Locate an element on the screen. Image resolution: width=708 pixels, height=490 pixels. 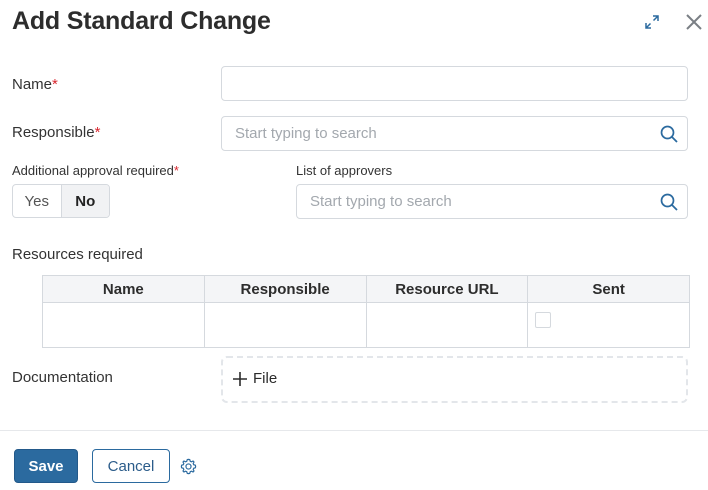
dialog-title: Add Standard Change is located at coordinates (141, 21).